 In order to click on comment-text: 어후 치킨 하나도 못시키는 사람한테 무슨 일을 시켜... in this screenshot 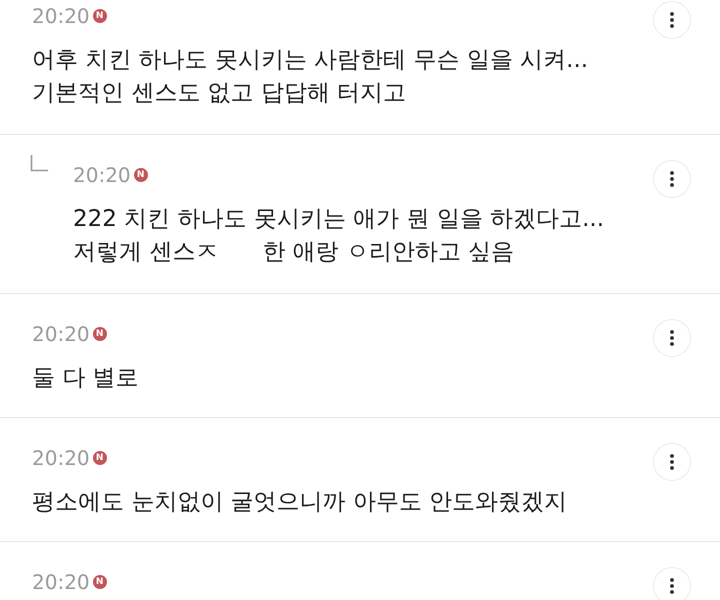, I will do `click(310, 60)`.